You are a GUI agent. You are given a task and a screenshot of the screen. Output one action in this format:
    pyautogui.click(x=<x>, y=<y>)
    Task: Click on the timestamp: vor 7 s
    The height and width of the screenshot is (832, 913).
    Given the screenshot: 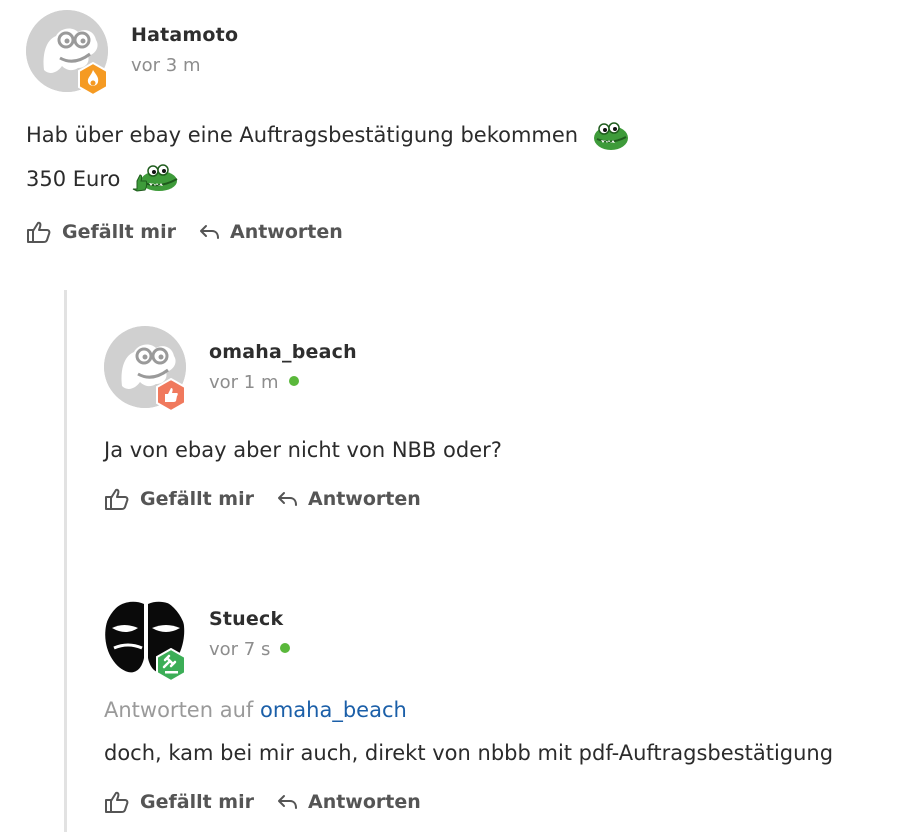 What is the action you would take?
    pyautogui.click(x=250, y=649)
    